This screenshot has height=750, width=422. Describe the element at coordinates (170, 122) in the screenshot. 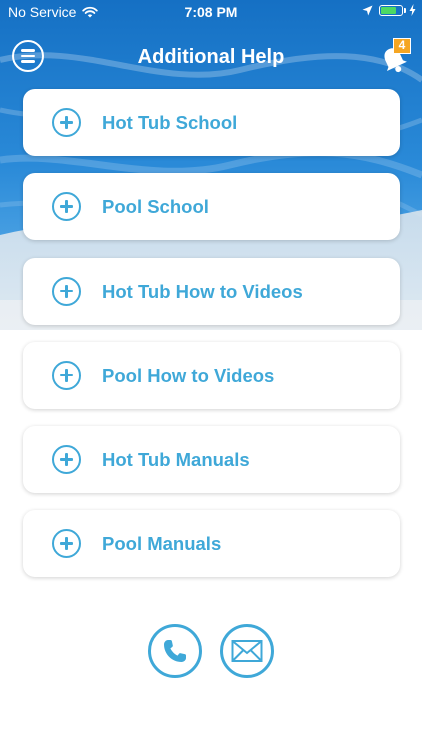

I see `menu-item-label: Hot Tub School` at that location.